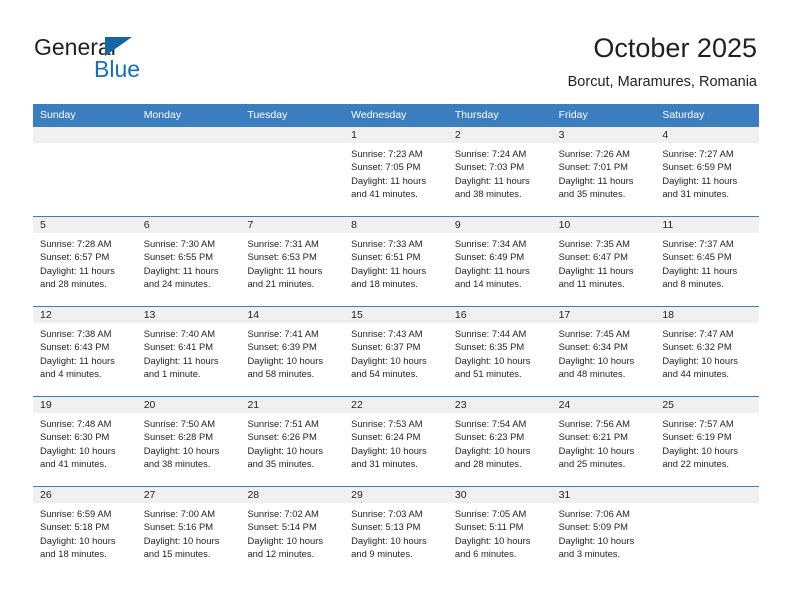 This screenshot has width=792, height=612. What do you see at coordinates (85, 145) in the screenshot?
I see `day-details` at bounding box center [85, 145].